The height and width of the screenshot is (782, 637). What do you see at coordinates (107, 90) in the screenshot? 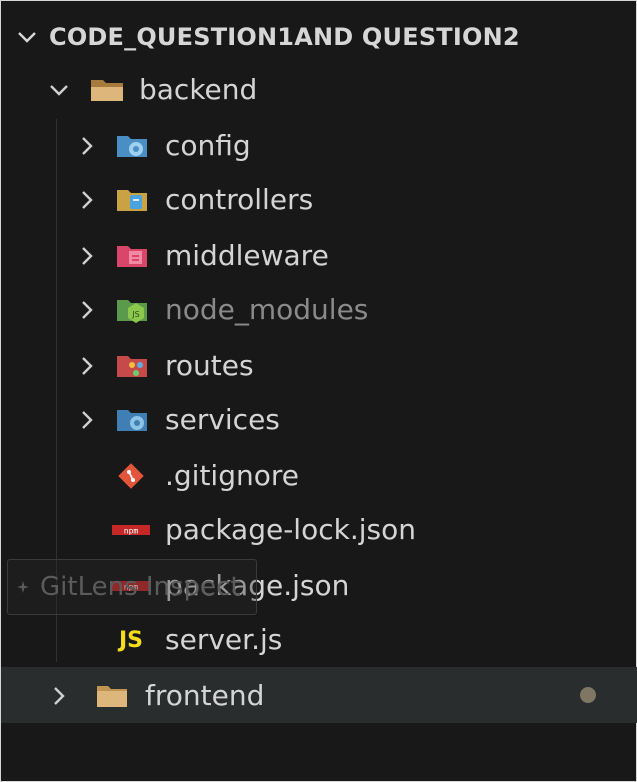
I see `open-folder-icon` at bounding box center [107, 90].